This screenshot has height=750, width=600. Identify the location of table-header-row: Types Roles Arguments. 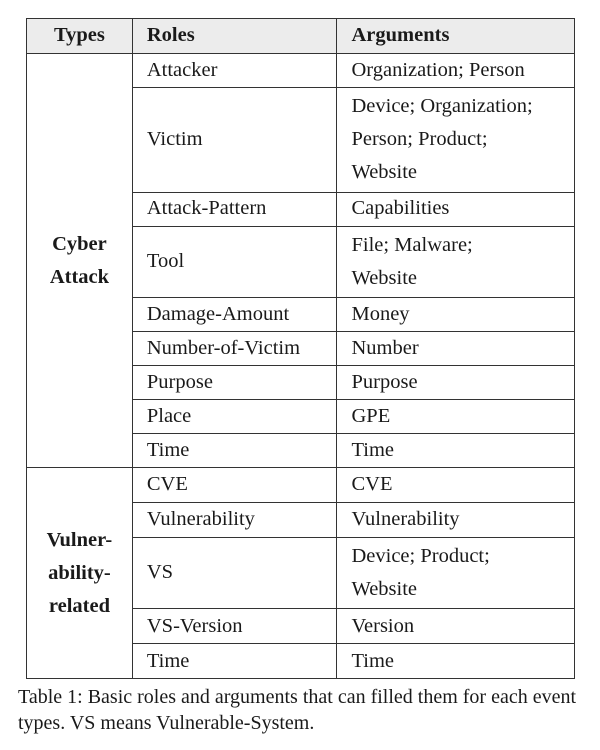
(300, 36).